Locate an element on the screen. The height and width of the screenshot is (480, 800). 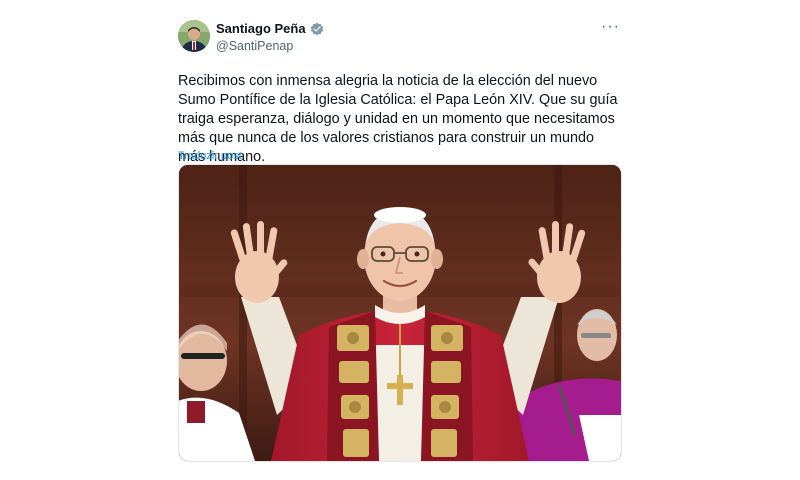
author-handle: @SantiPenap is located at coordinates (254, 46).